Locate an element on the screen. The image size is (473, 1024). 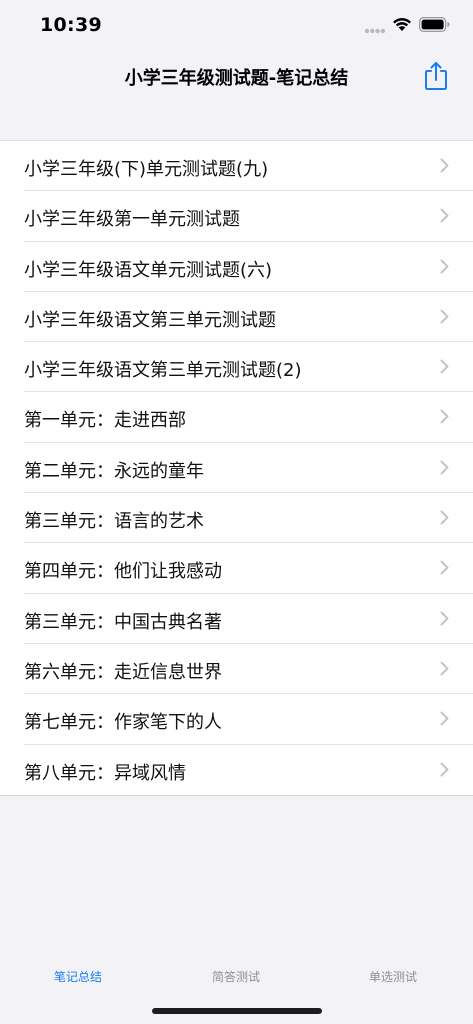
list-item-label: 第一单元：走进西部 is located at coordinates (105, 421).